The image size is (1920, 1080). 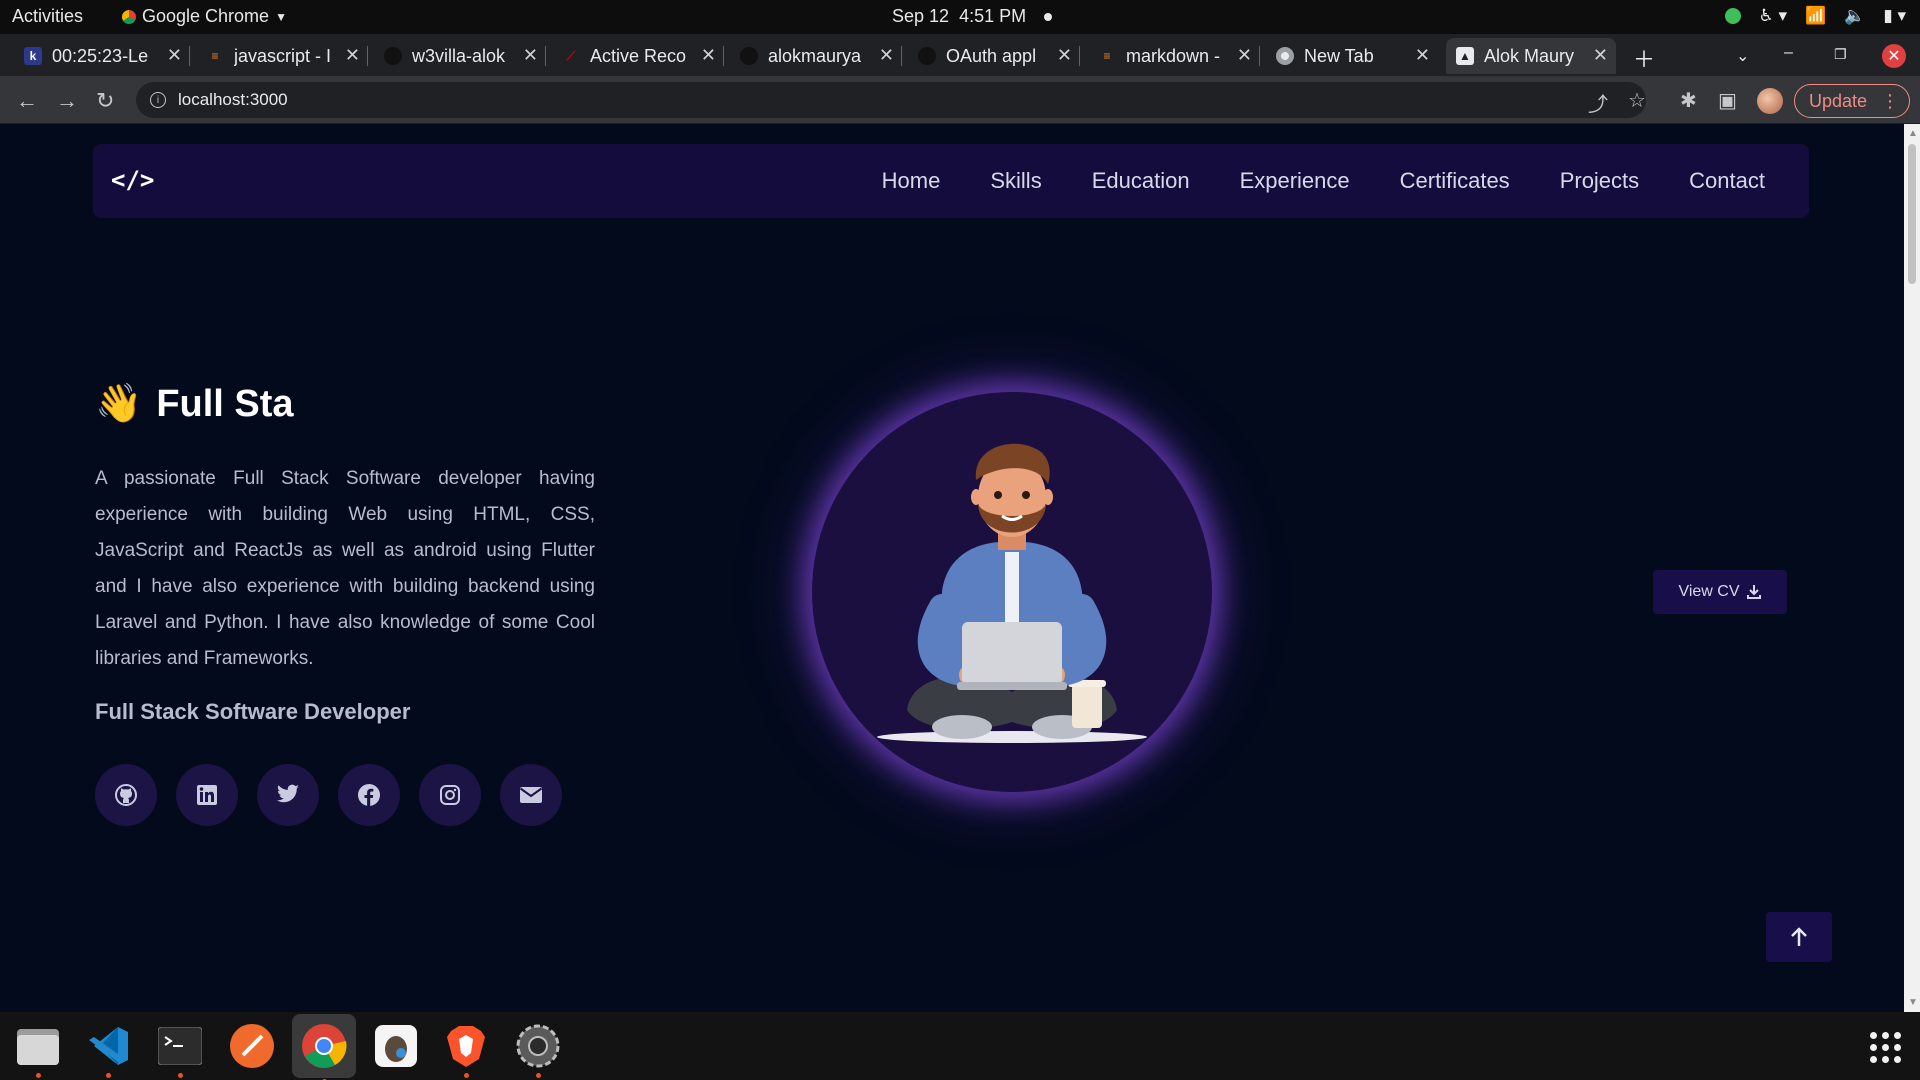 I want to click on show-apps-grid-icon, so click(x=1885, y=1047).